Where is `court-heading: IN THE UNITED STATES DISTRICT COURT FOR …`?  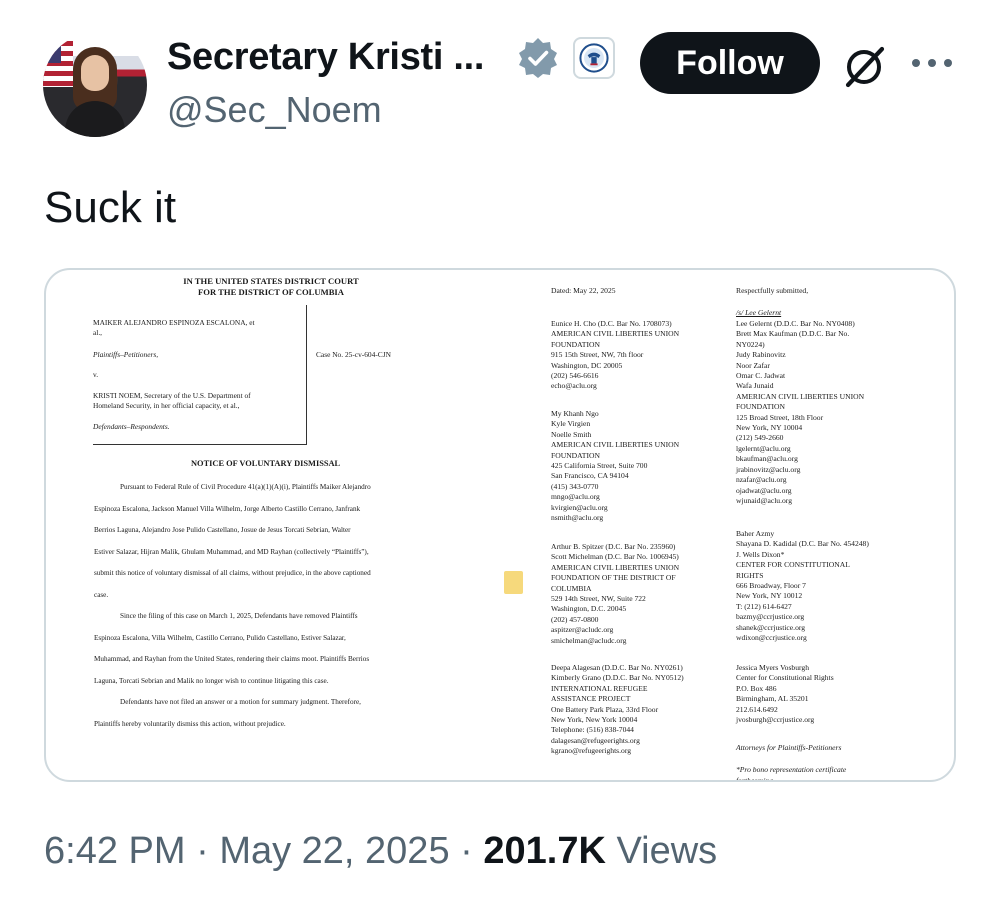 court-heading: IN THE UNITED STATES DISTRICT COURT FOR … is located at coordinates (271, 286).